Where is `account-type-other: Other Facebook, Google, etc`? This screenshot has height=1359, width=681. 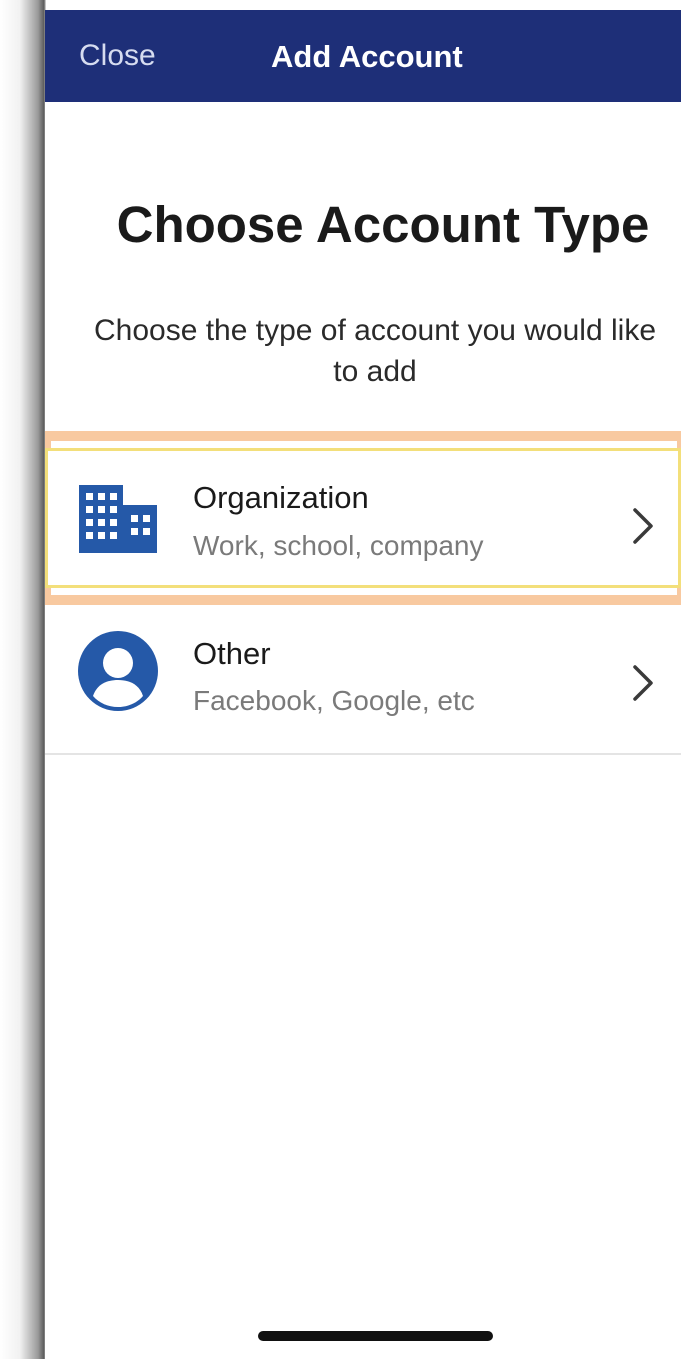 account-type-other: Other Facebook, Google, etc is located at coordinates (363, 680).